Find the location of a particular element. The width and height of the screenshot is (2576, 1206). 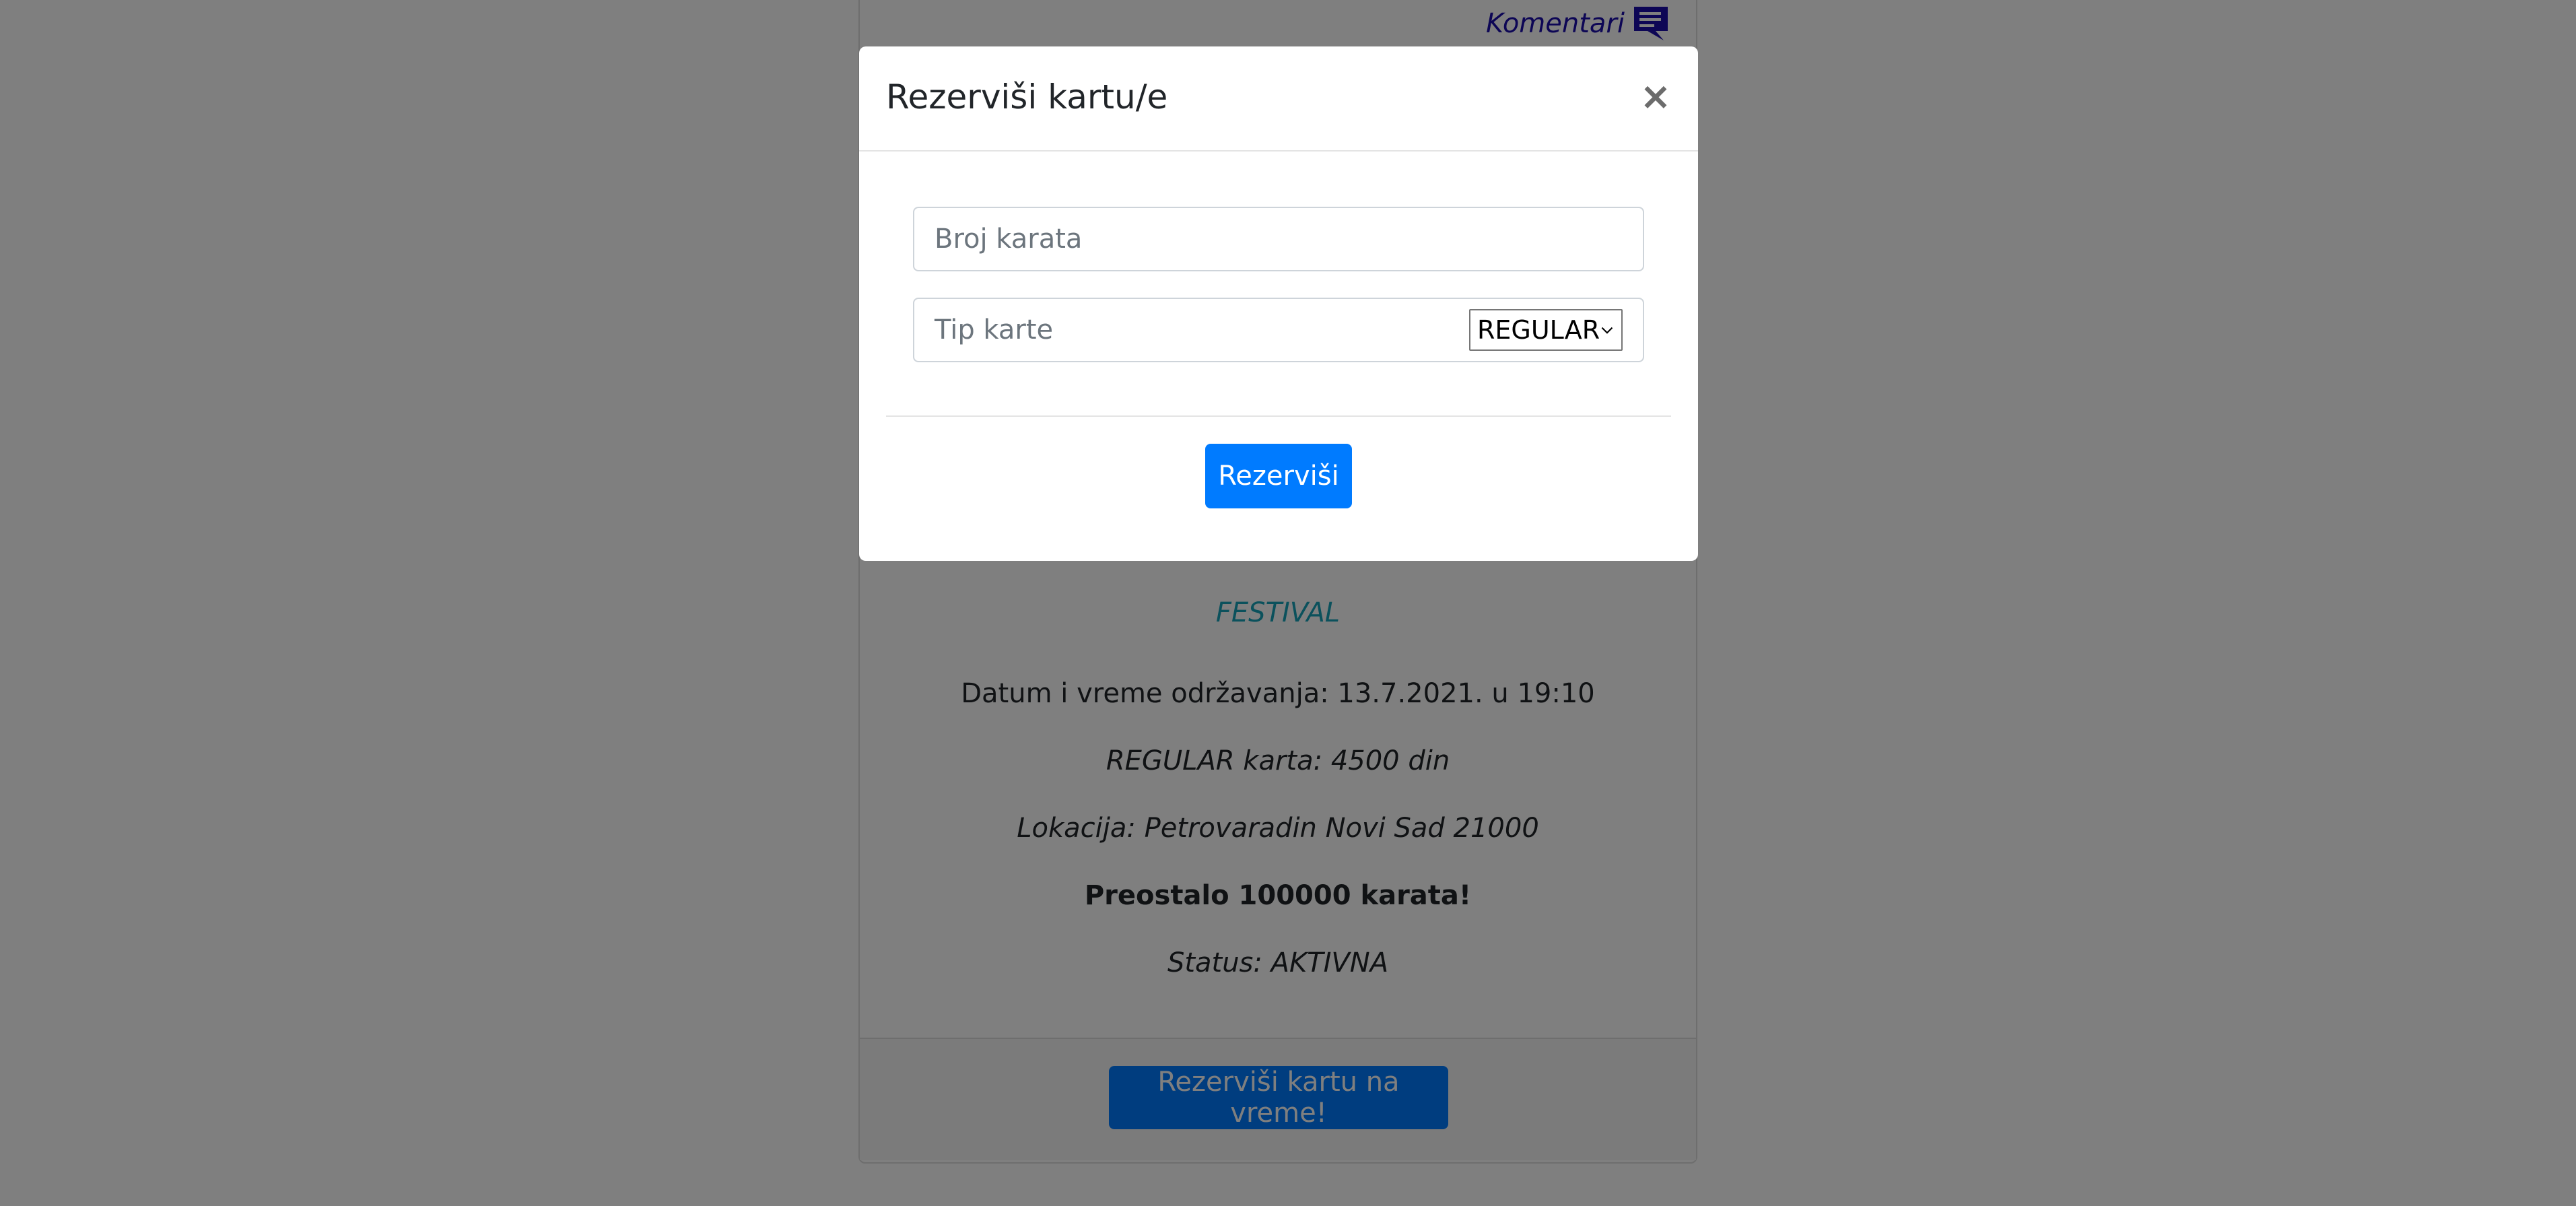

ticket-count-field is located at coordinates (1278, 239).